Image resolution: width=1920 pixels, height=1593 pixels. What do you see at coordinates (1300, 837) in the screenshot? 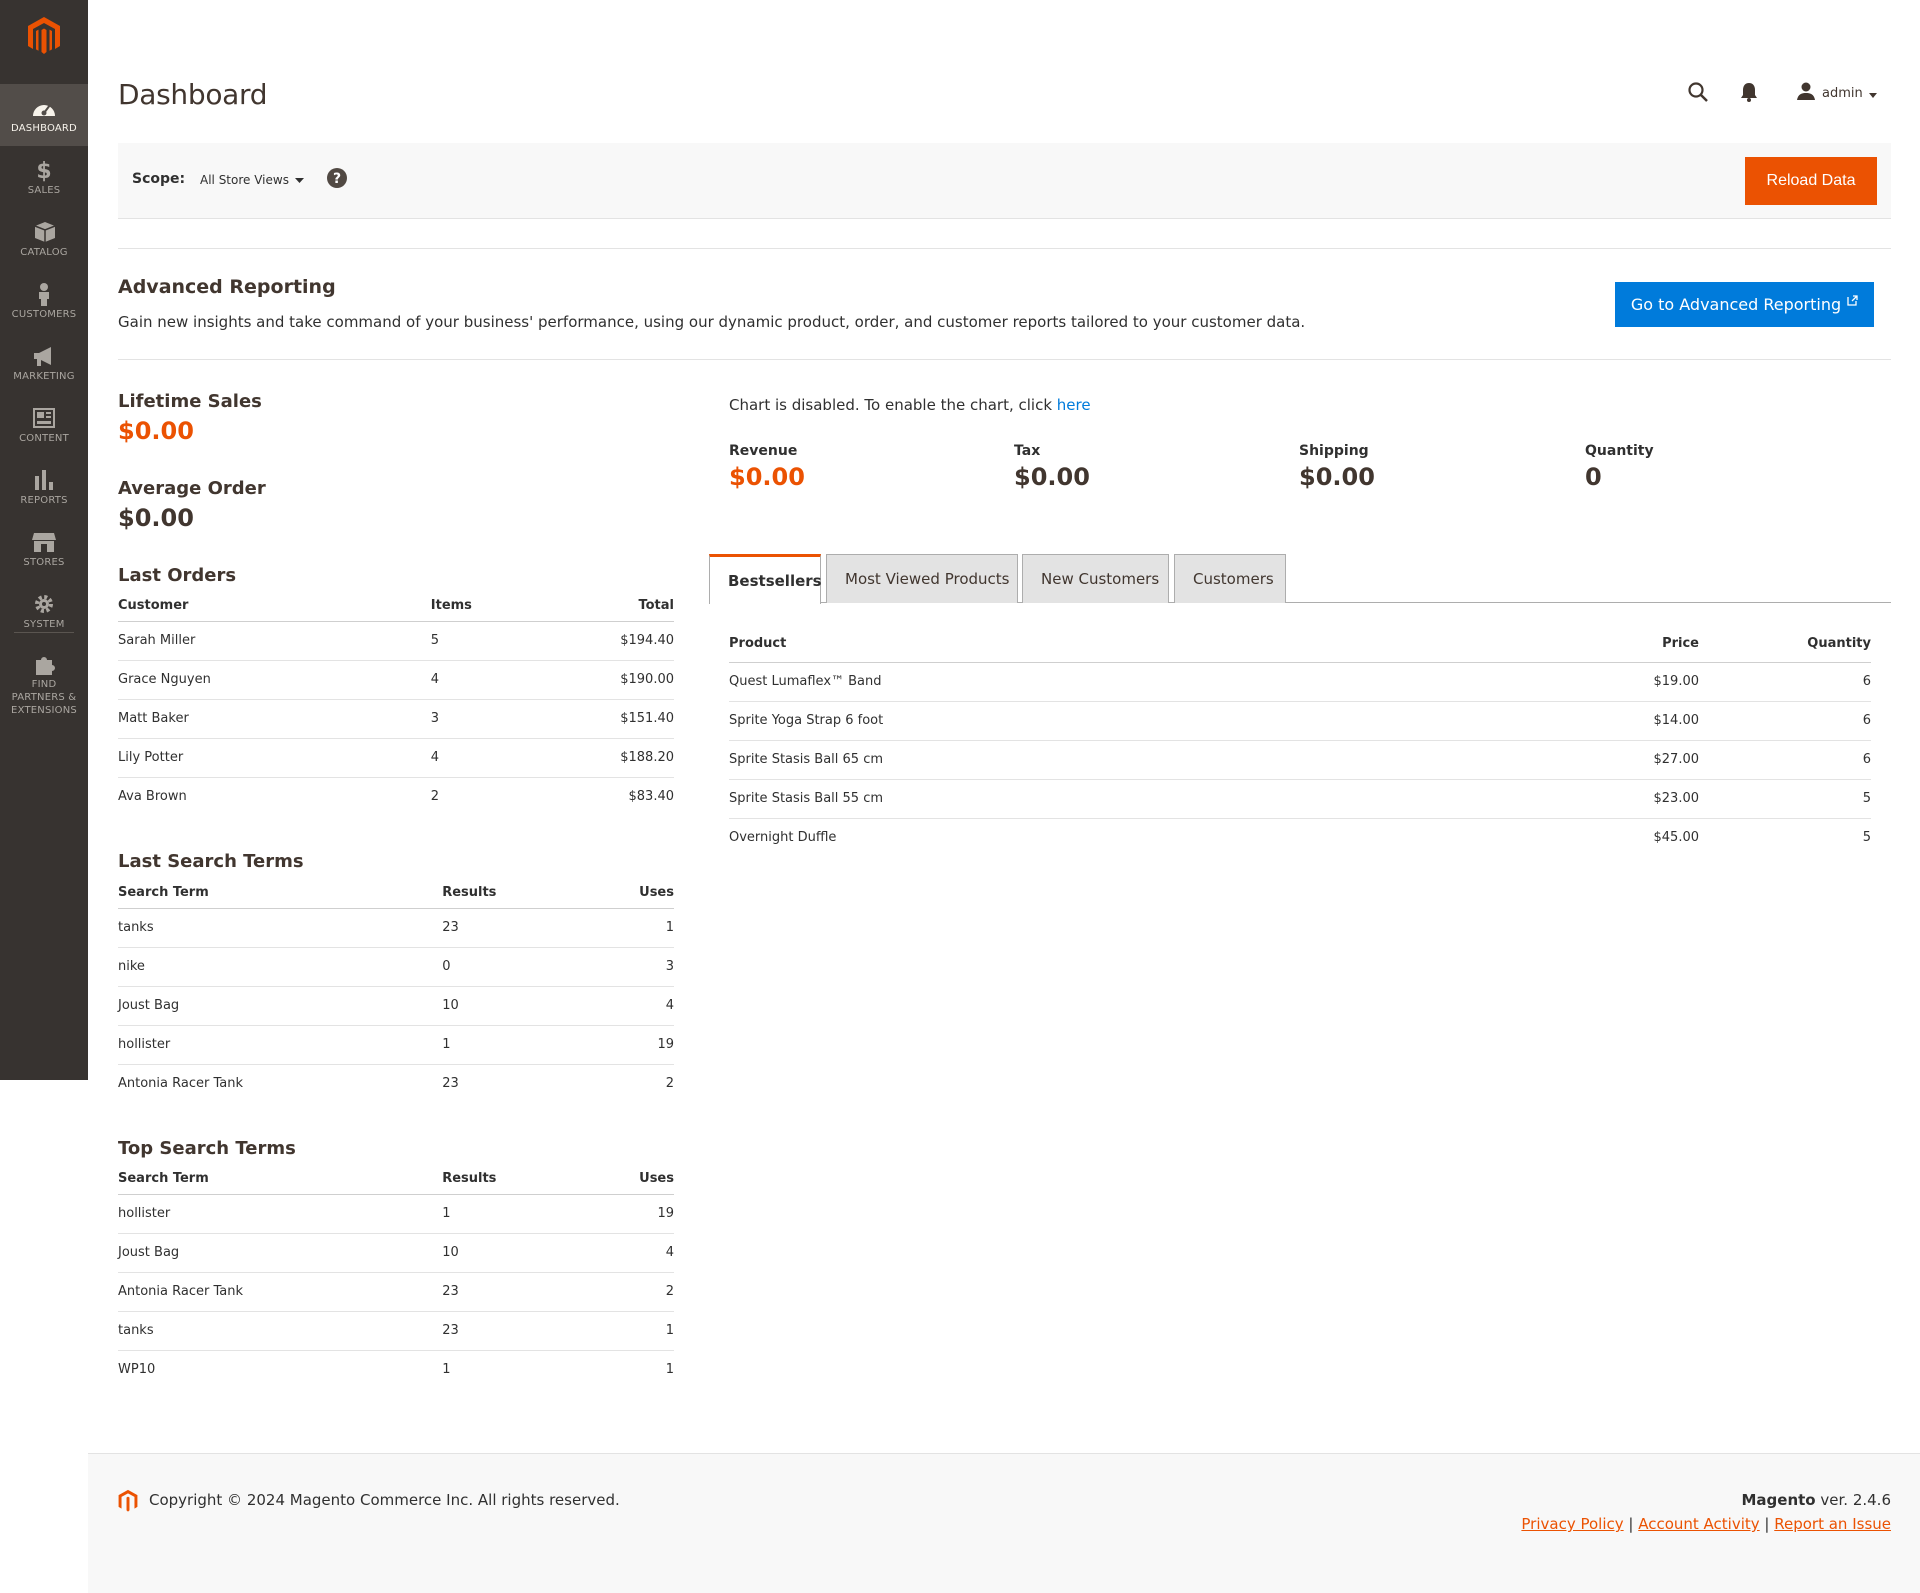
I see `table-row: Overnight Duffle $45.00 5` at bounding box center [1300, 837].